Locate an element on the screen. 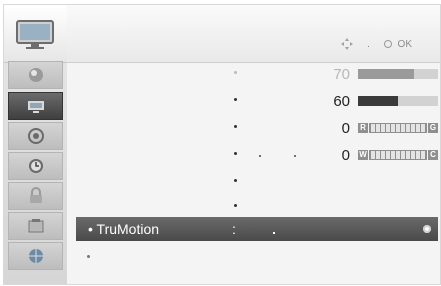  dpad-icon is located at coordinates (346, 44).